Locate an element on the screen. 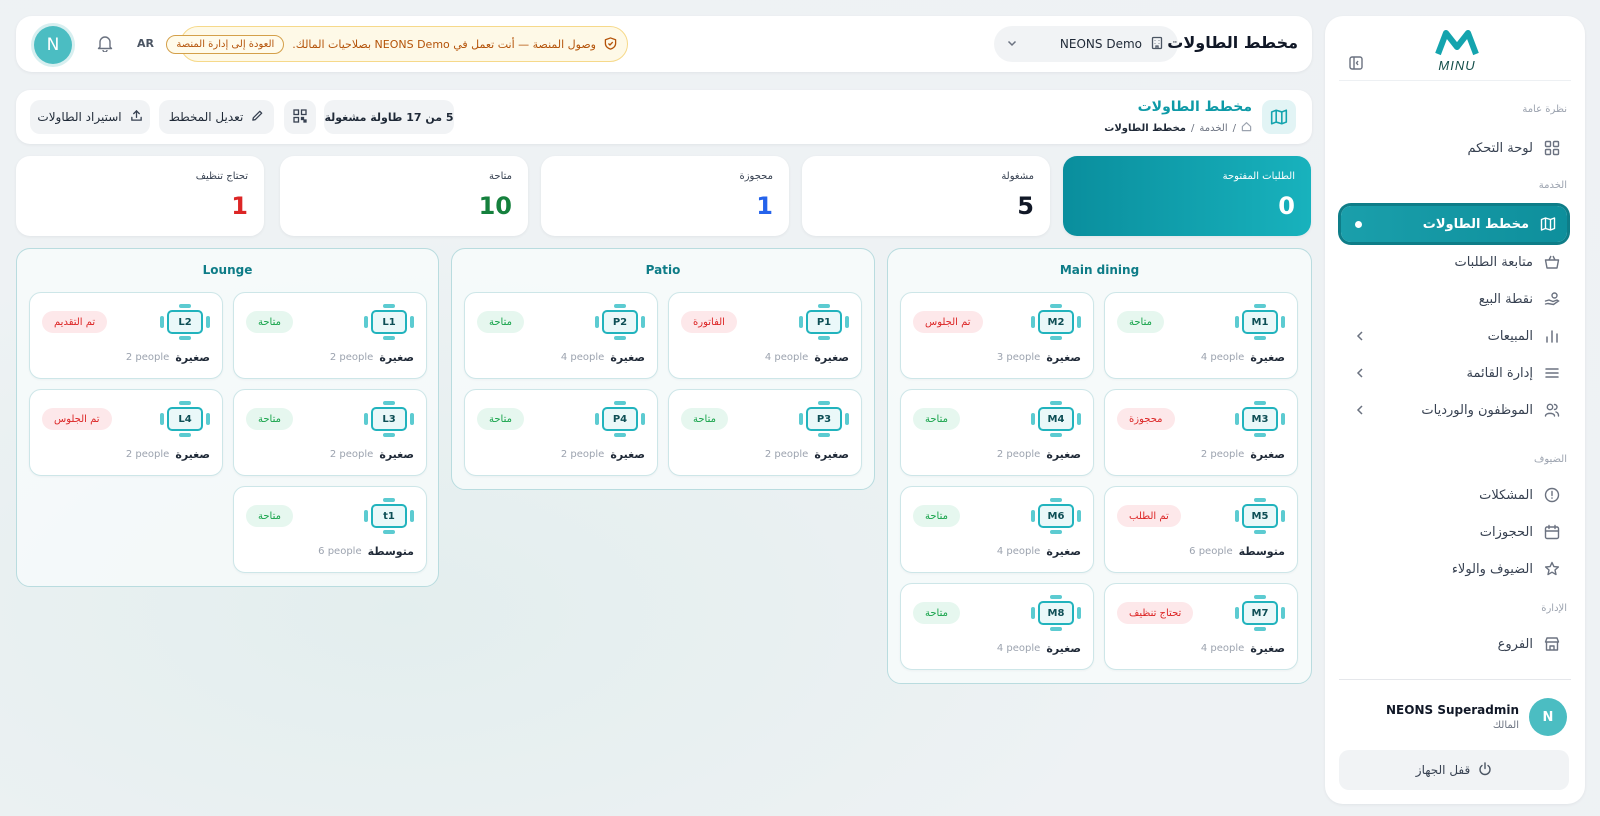 This screenshot has height=816, width=1600. table-status-badge: تم الطلب is located at coordinates (1149, 516).